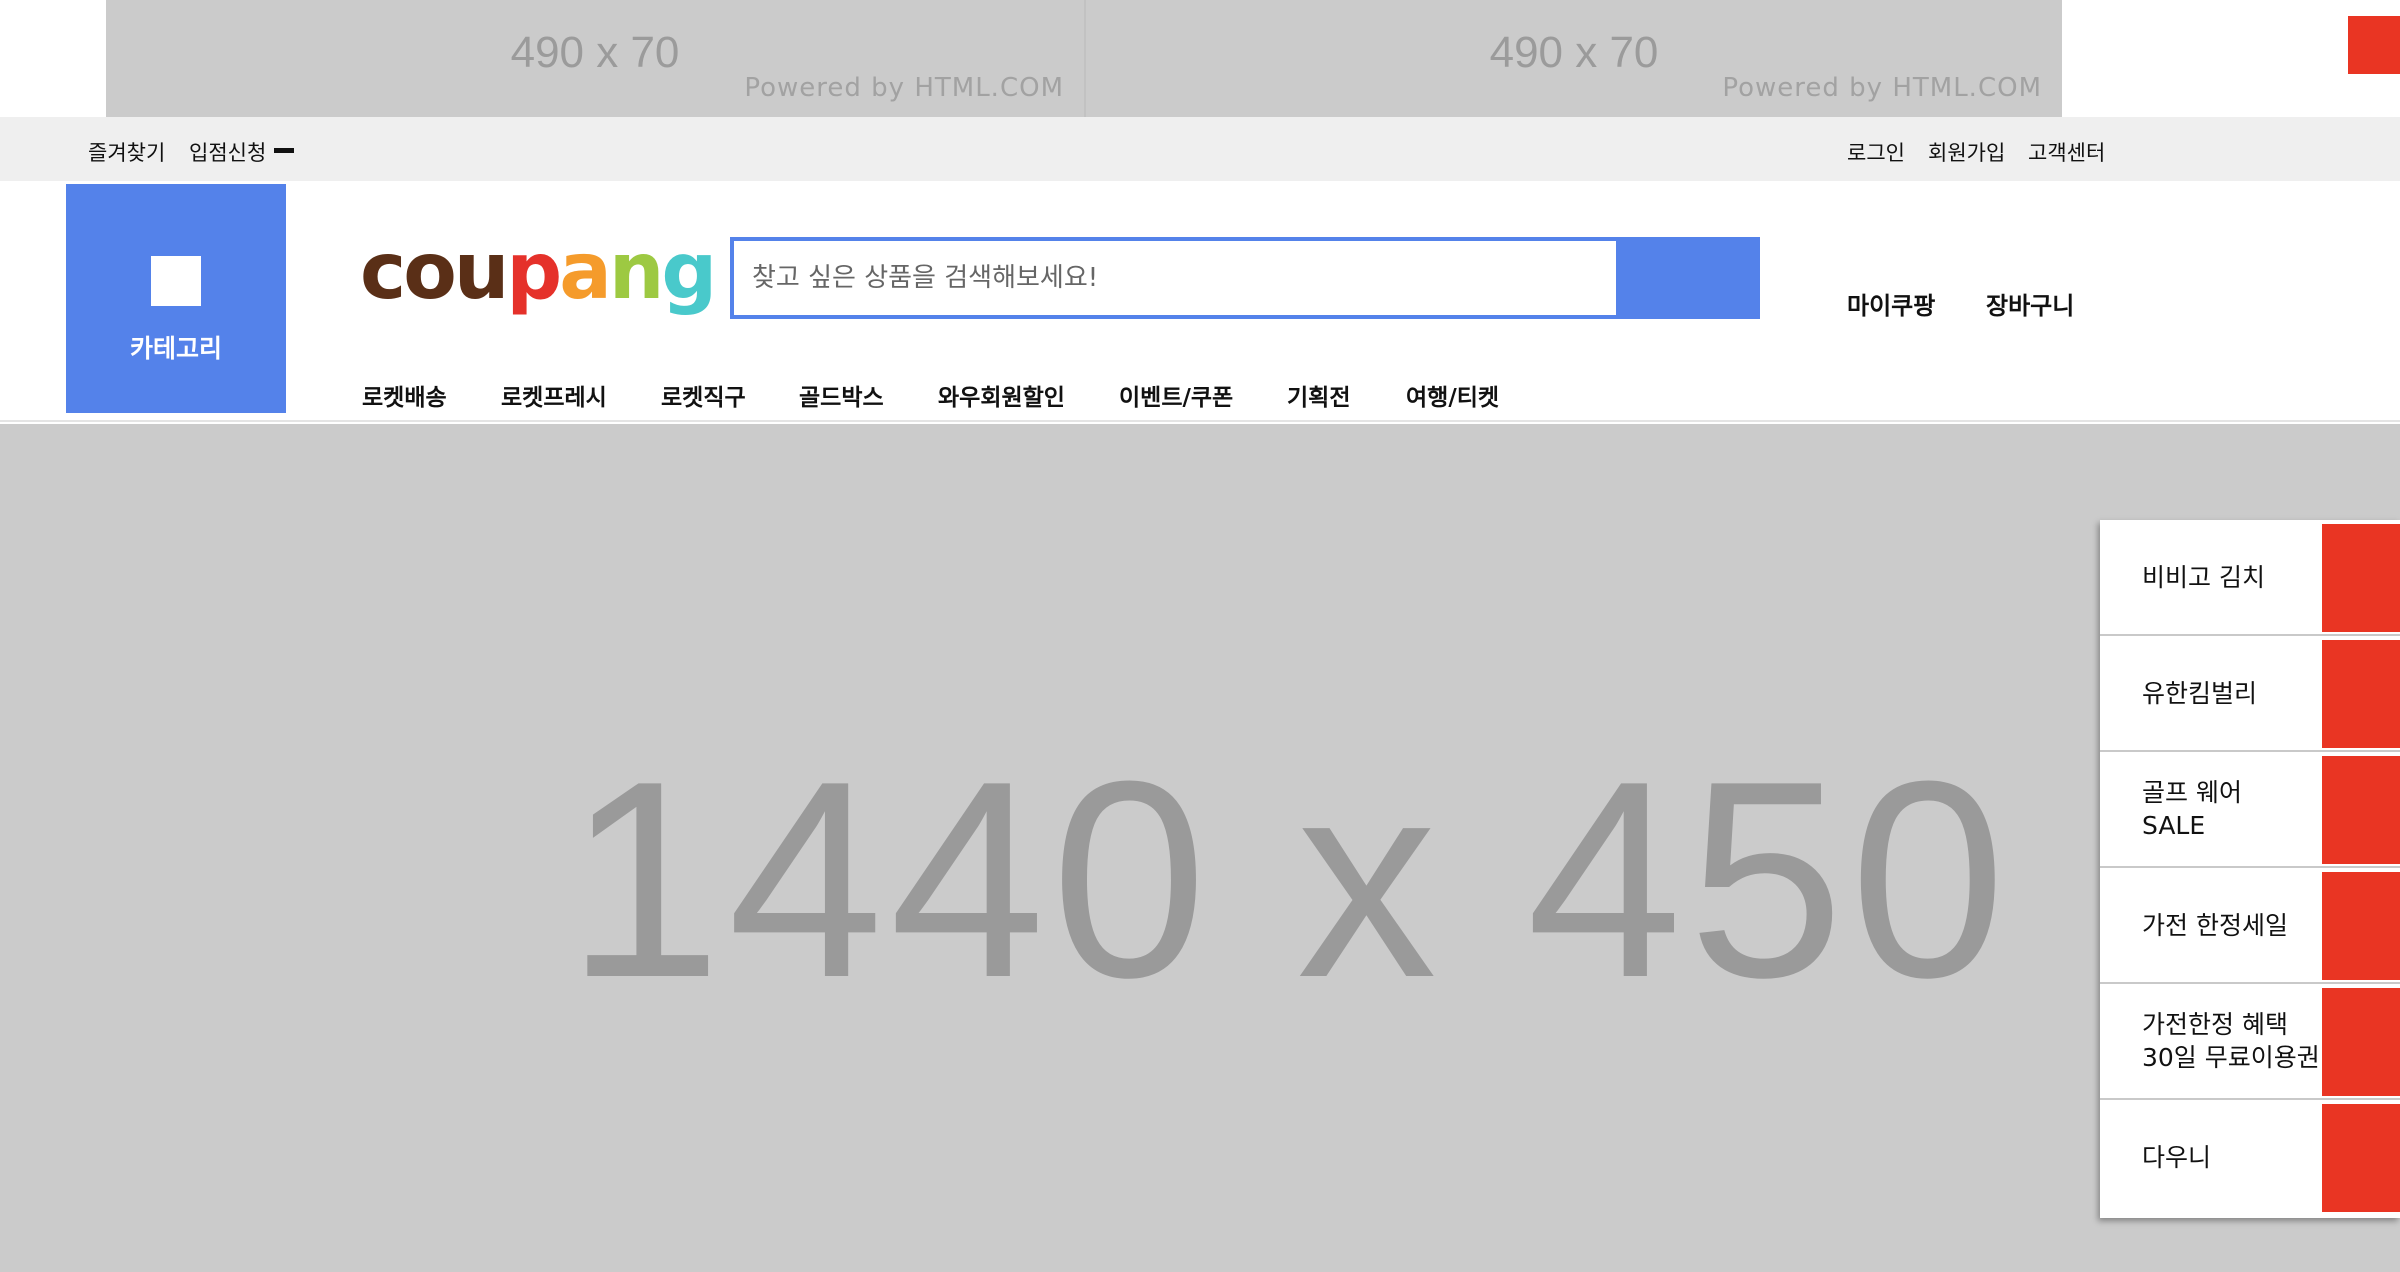 The image size is (2400, 1272). I want to click on promo-item-label: 유한킴벌리, so click(2200, 693).